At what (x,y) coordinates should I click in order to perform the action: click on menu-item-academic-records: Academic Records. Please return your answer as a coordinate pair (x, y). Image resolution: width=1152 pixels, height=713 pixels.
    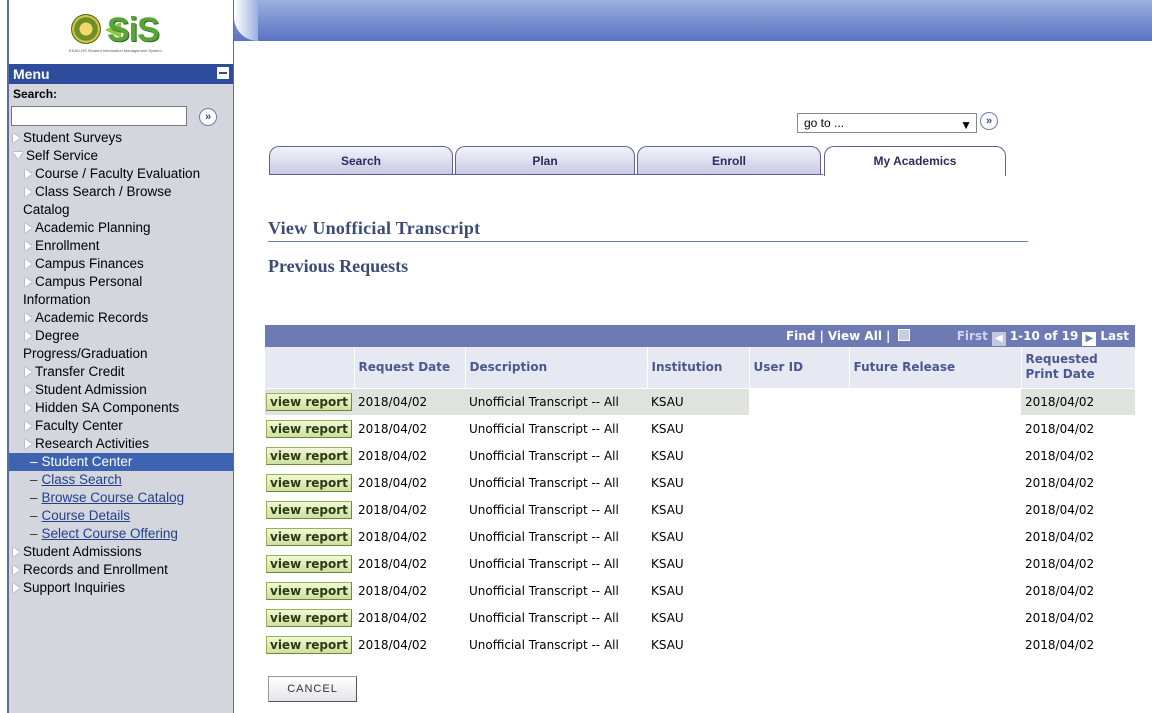
    Looking at the image, I should click on (121, 318).